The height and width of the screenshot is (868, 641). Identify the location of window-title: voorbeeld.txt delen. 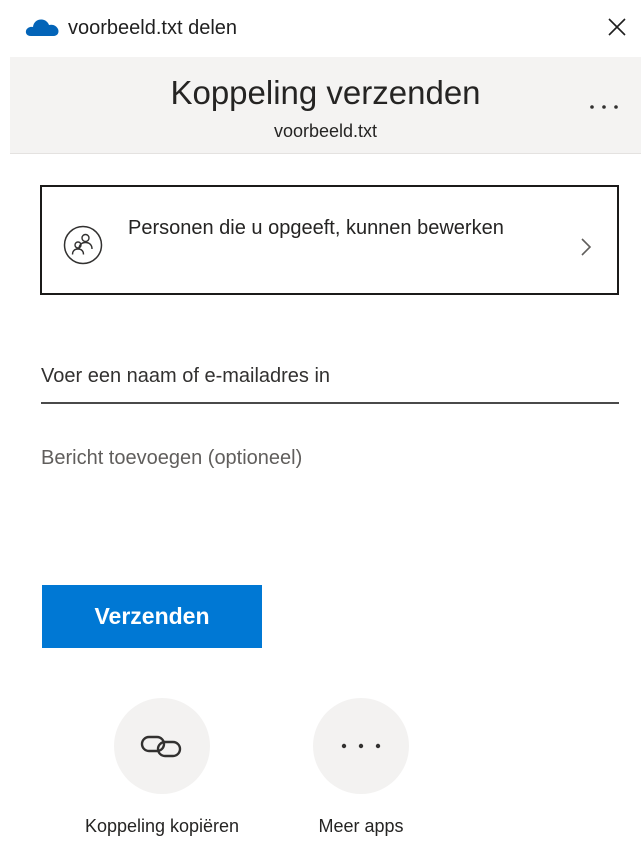
(153, 28).